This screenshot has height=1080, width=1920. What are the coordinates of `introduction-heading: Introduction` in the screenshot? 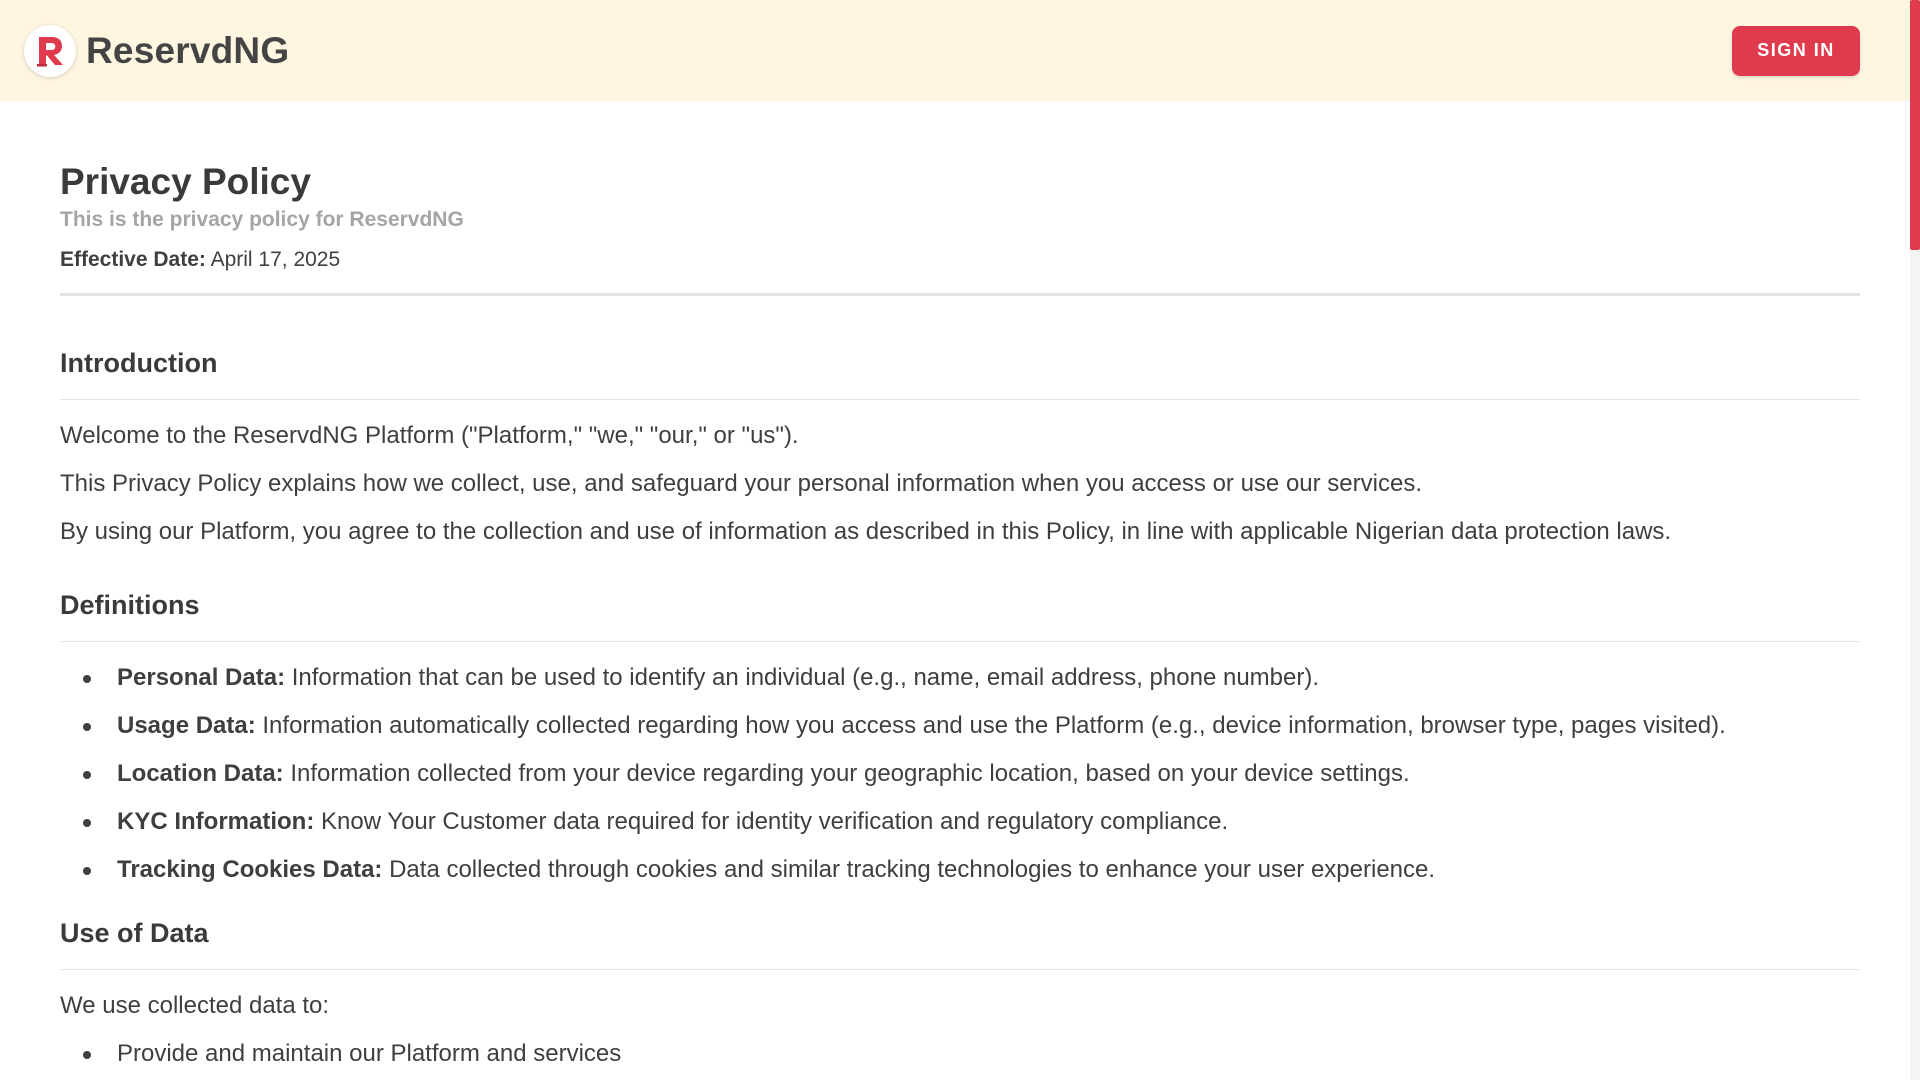 It's located at (139, 363).